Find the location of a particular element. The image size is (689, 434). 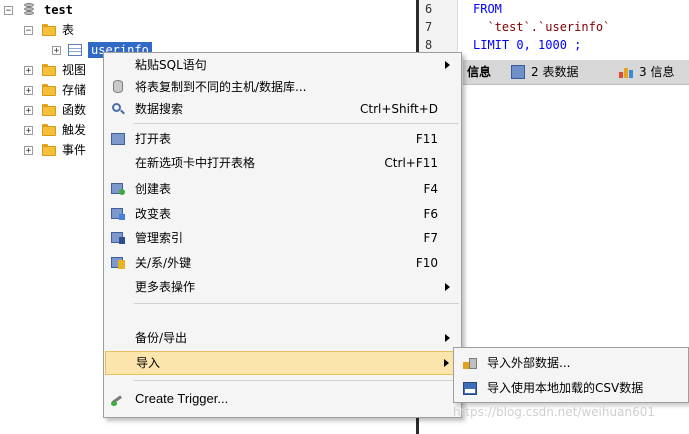

menu-item-shortcut: F4 is located at coordinates (430, 189).